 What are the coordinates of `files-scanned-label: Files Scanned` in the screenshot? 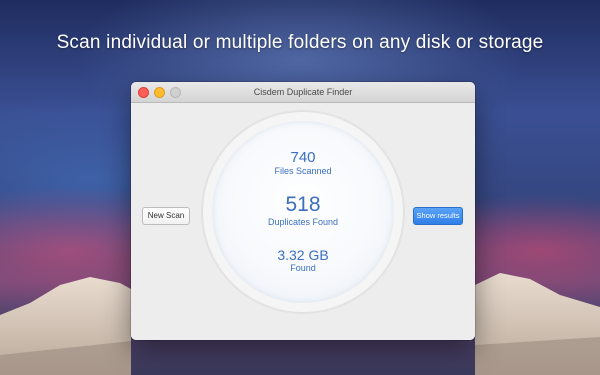 It's located at (303, 171).